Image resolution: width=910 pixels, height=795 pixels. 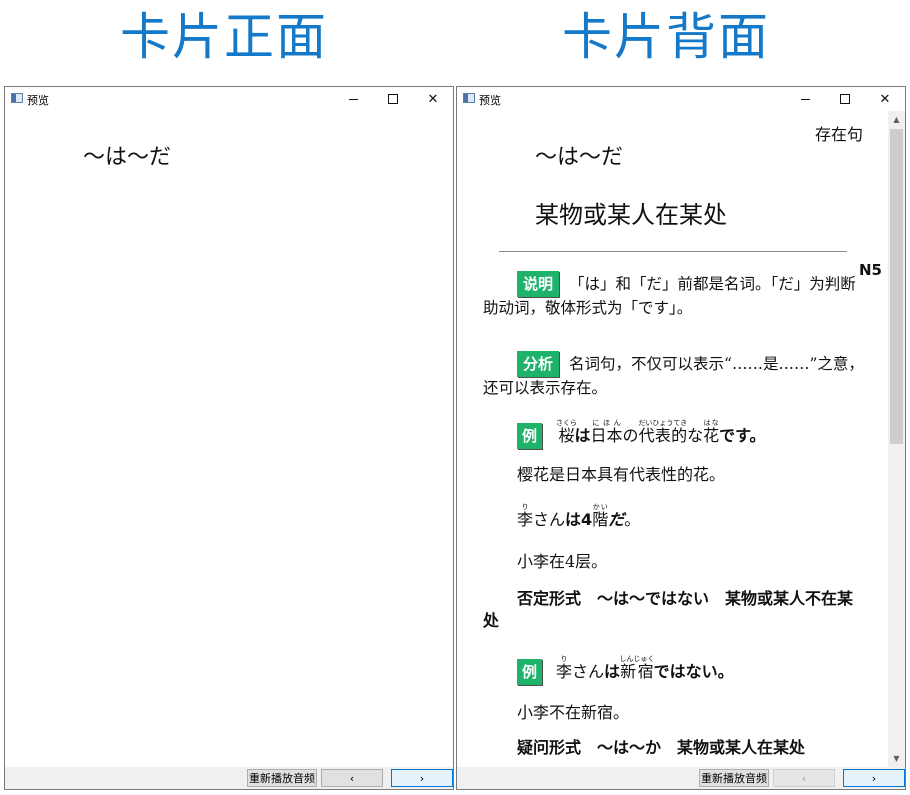 What do you see at coordinates (663, 435) in the screenshot?
I see `ex1-word: 代表的` at bounding box center [663, 435].